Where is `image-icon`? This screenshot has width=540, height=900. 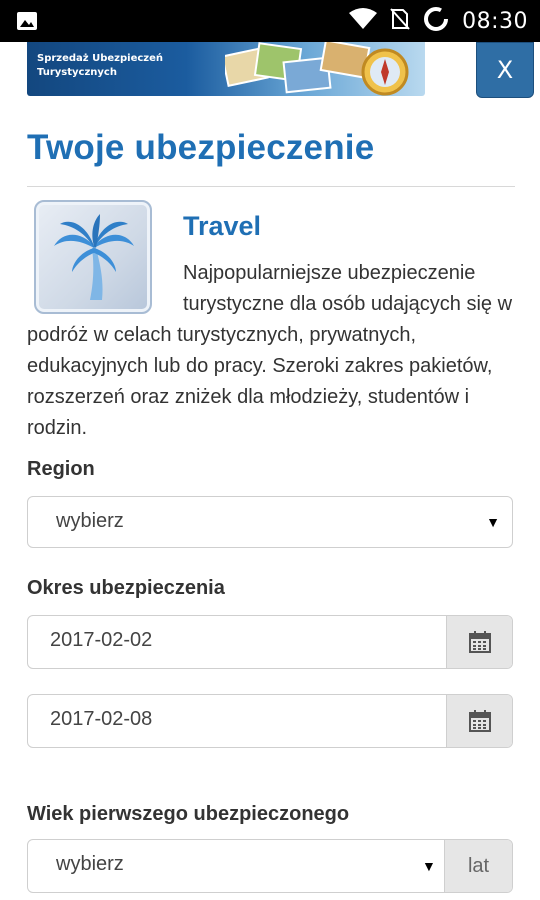 image-icon is located at coordinates (27, 21).